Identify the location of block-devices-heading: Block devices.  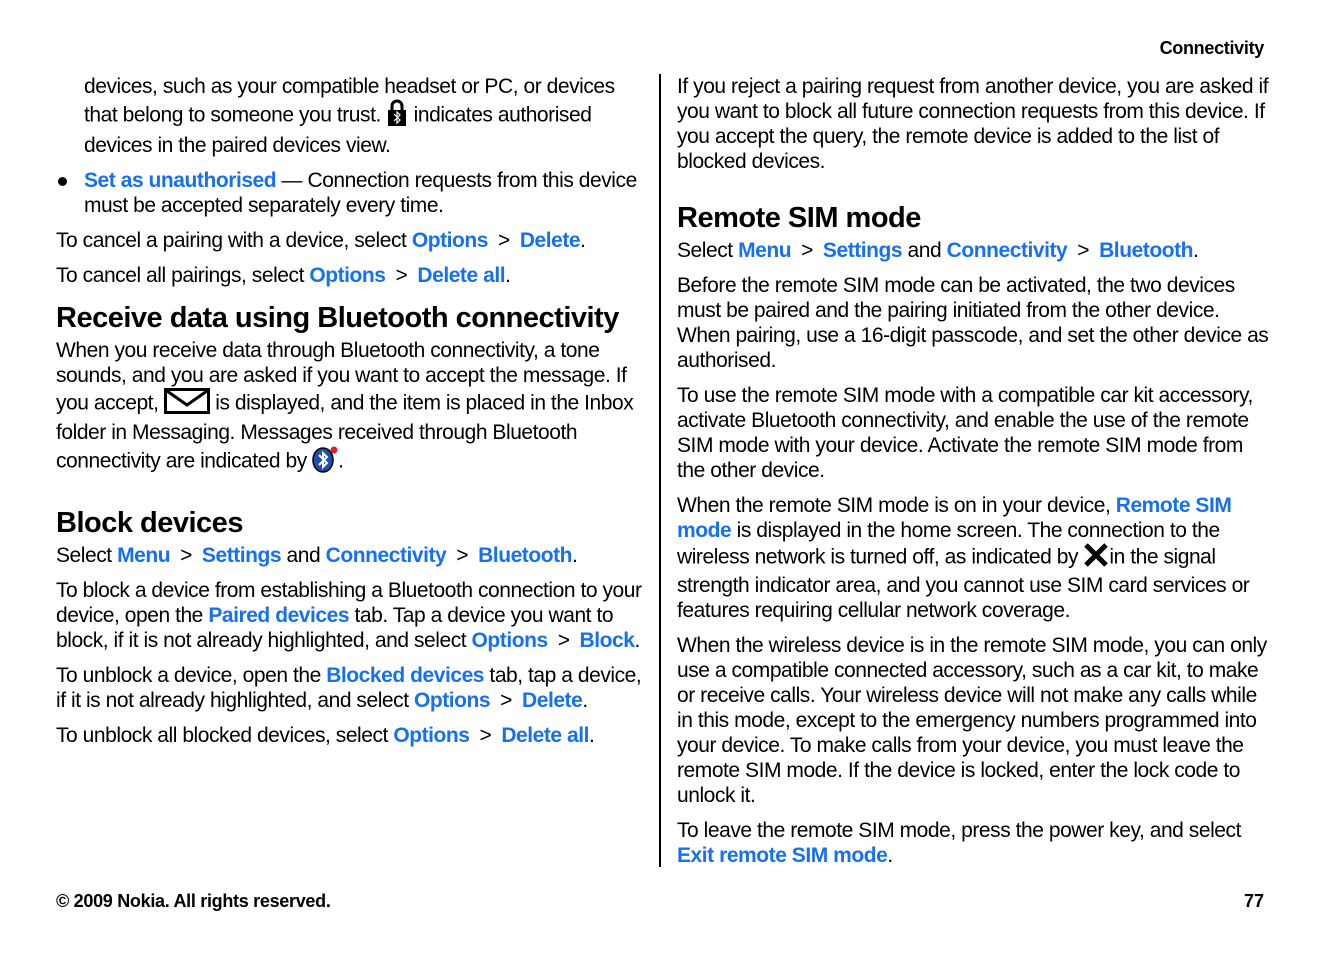
(149, 523).